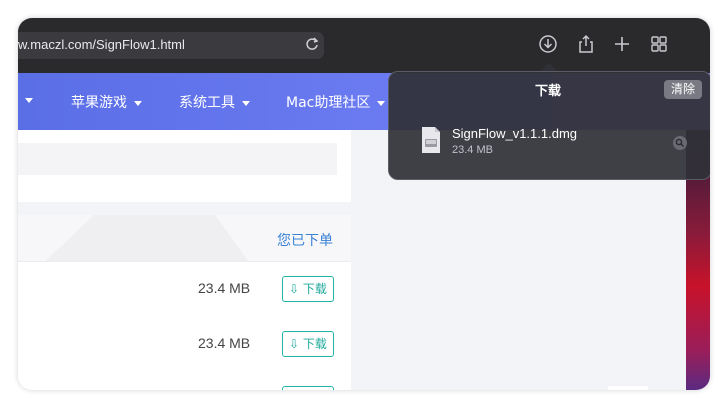 The image size is (727, 409). What do you see at coordinates (305, 240) in the screenshot?
I see `ordered-label: 您已下单` at bounding box center [305, 240].